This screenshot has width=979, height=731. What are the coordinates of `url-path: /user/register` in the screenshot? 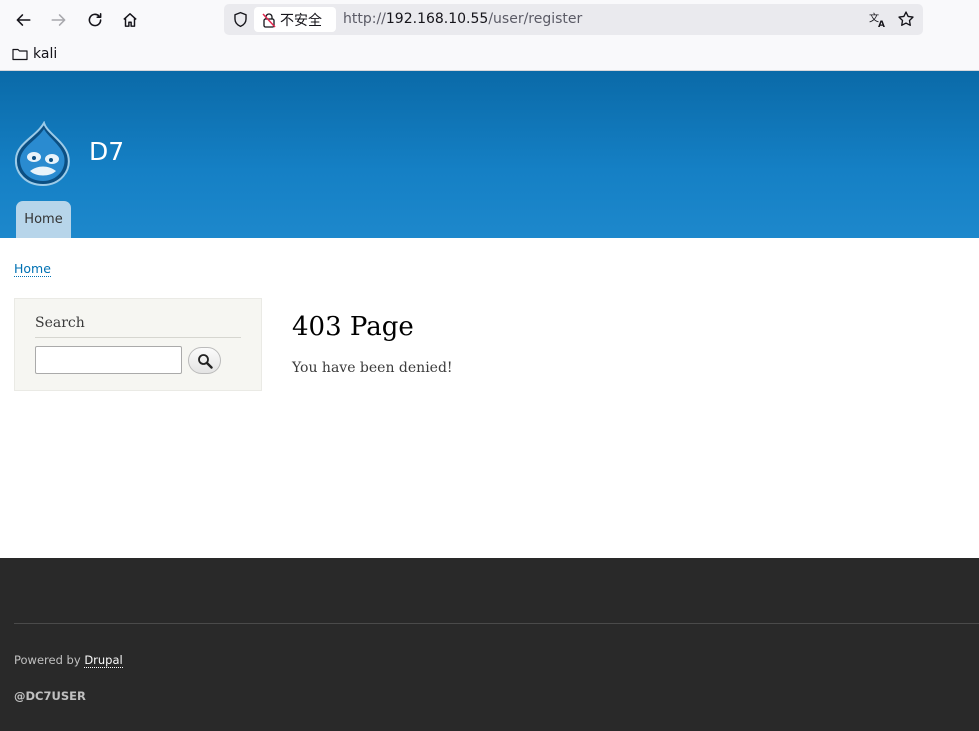 It's located at (535, 19).